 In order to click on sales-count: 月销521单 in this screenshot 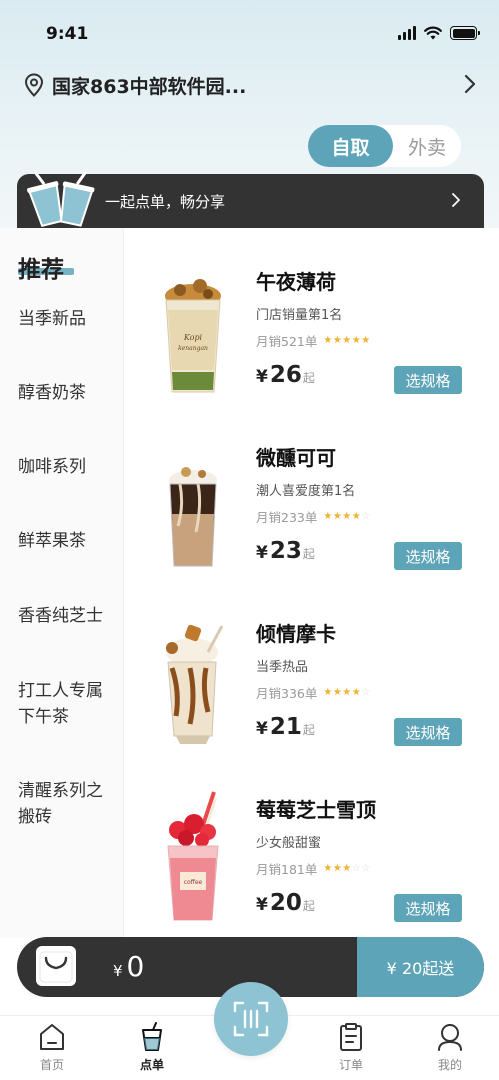, I will do `click(287, 341)`.